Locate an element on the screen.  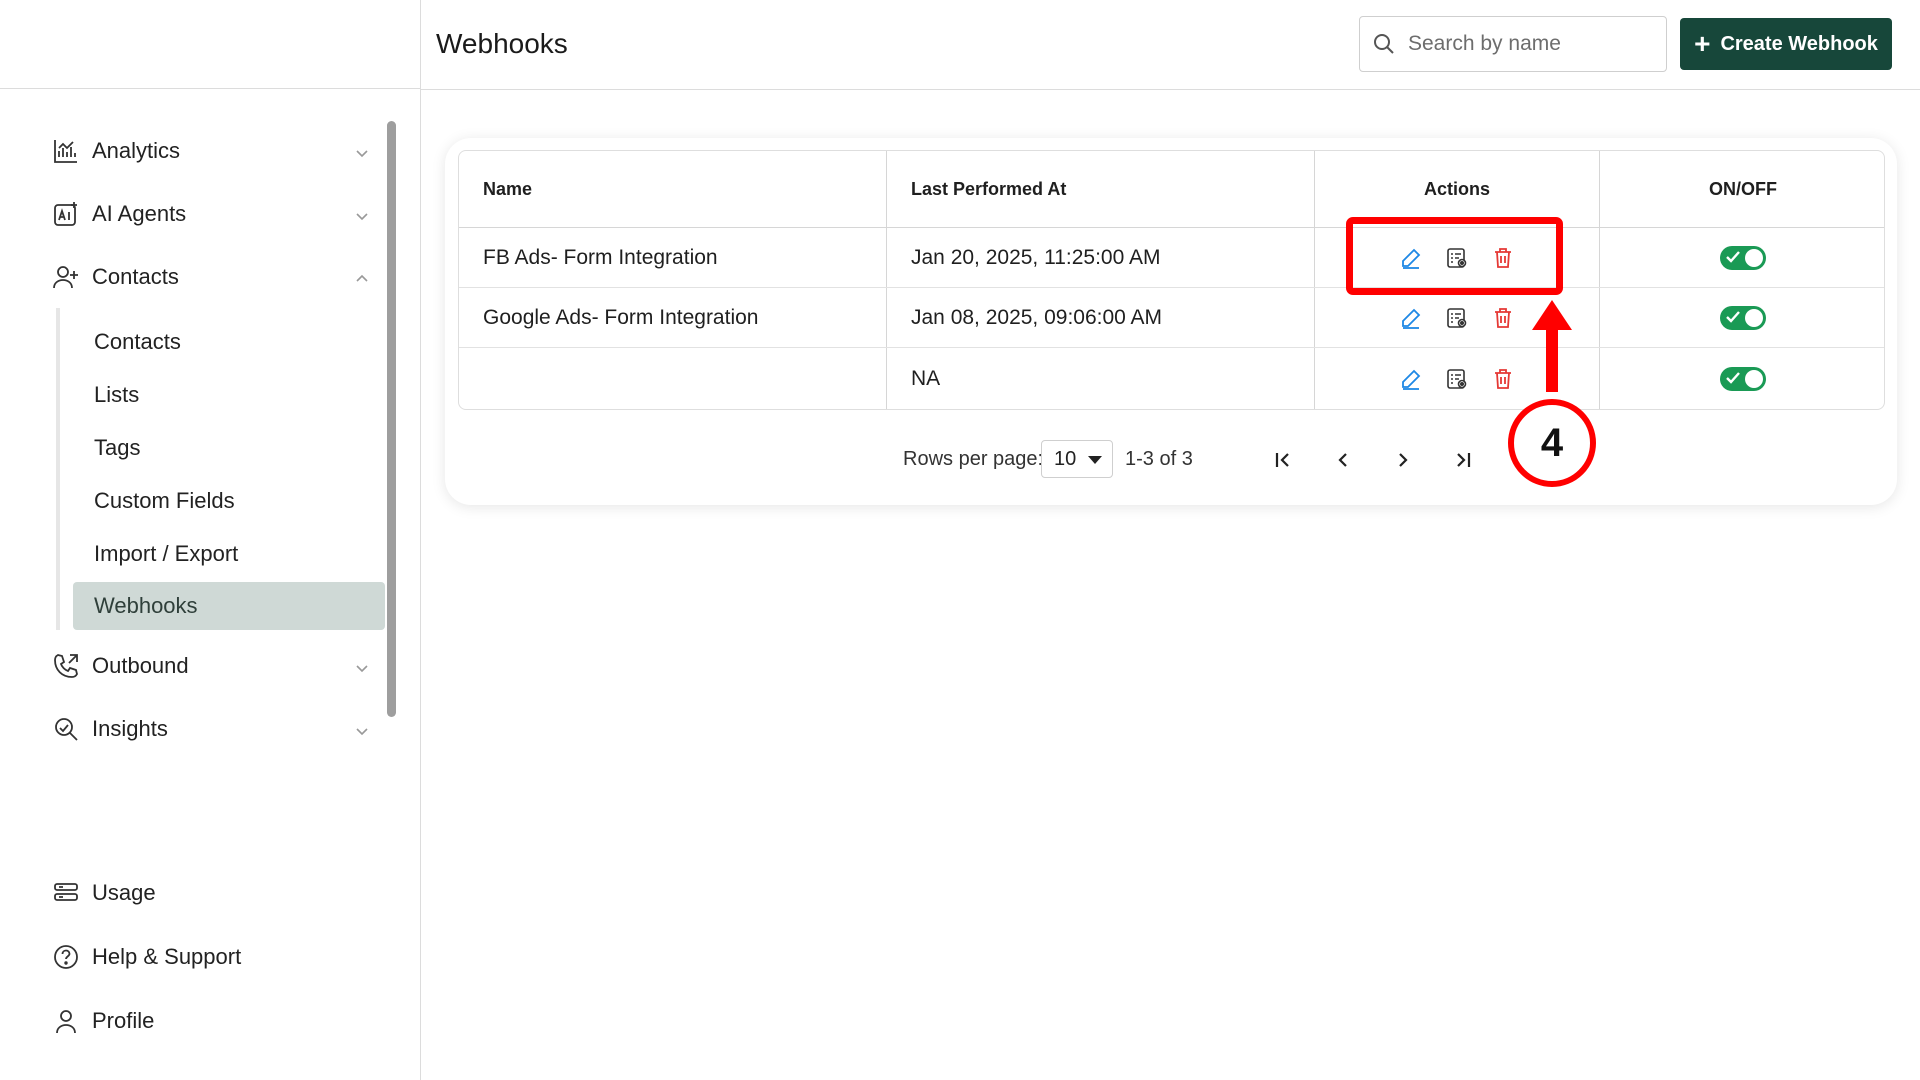
column-header-last-performed: Last Performed At is located at coordinates (1101, 189).